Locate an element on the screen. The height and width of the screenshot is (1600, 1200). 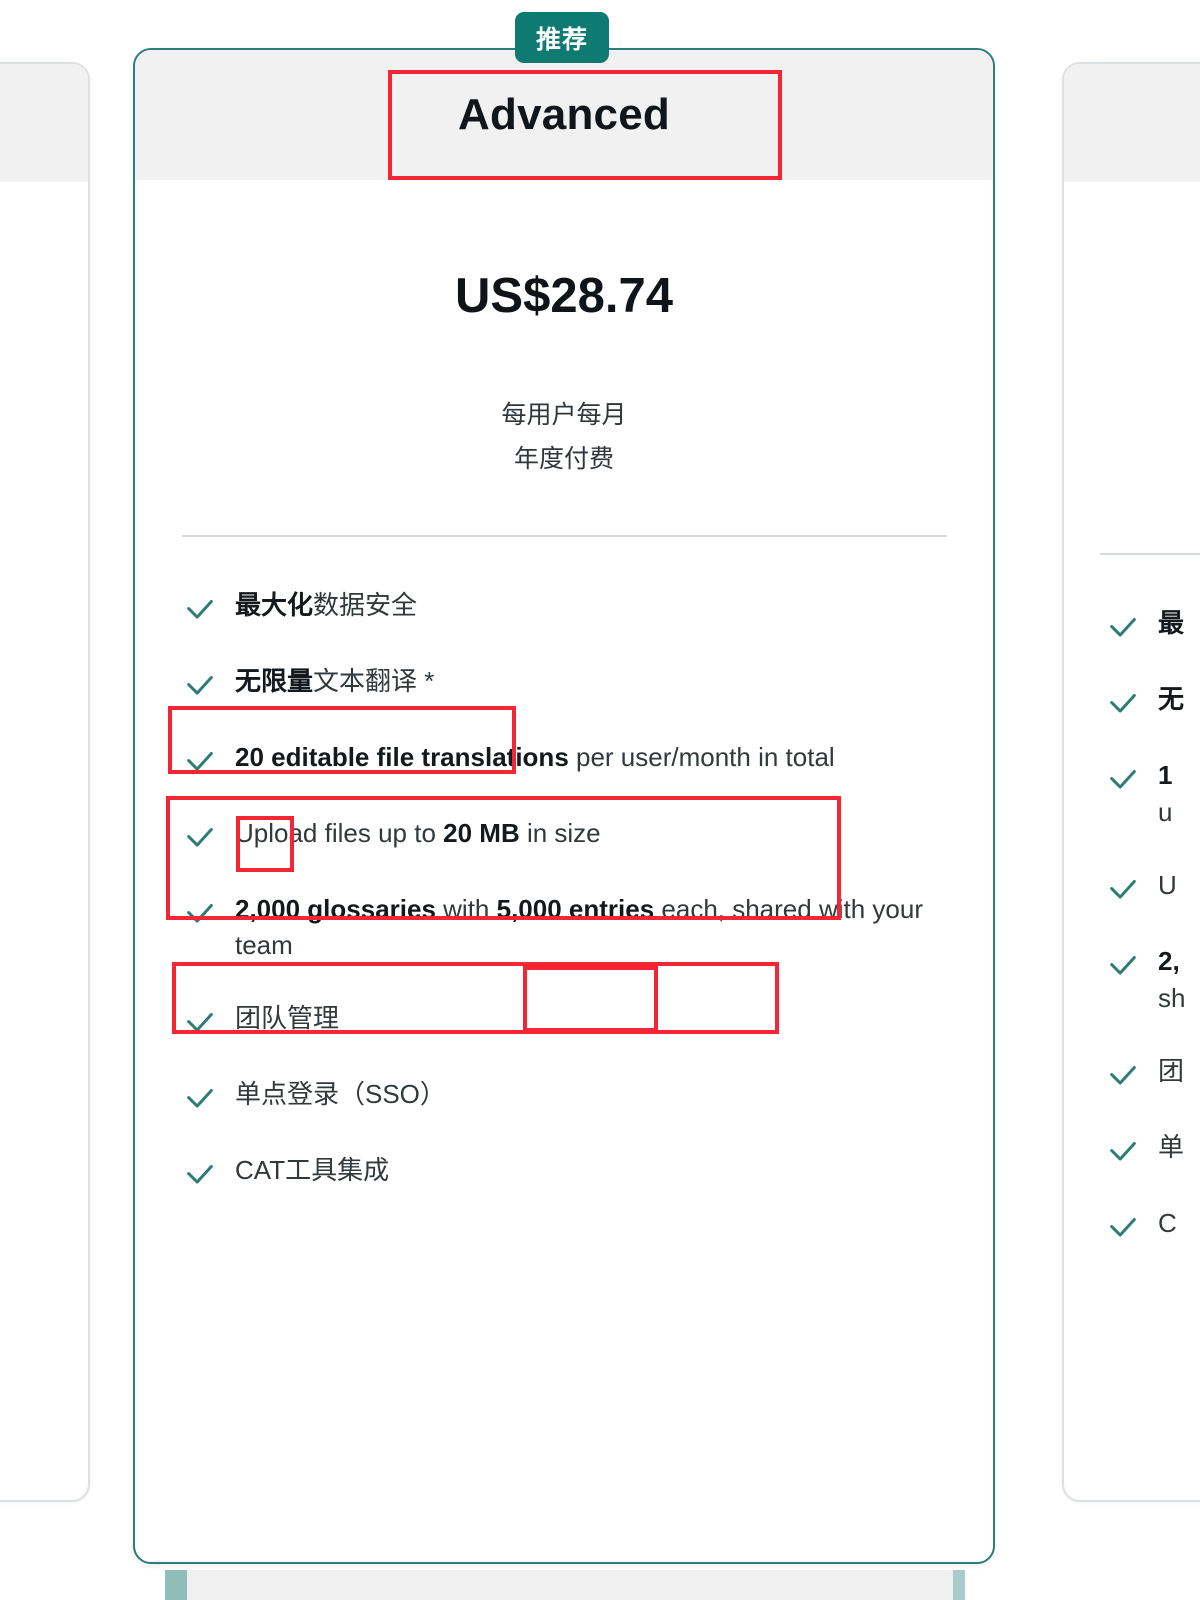
feature-text: 团队管理 is located at coordinates (287, 1018).